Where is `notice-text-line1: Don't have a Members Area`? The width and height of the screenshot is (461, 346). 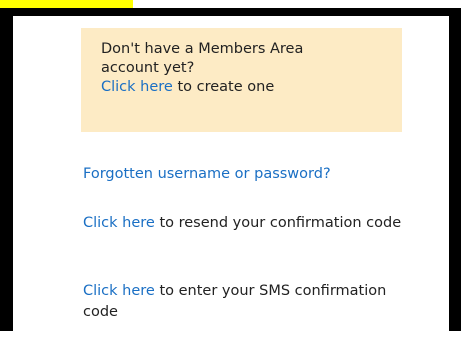
notice-text-line1: Don't have a Members Area is located at coordinates (202, 49).